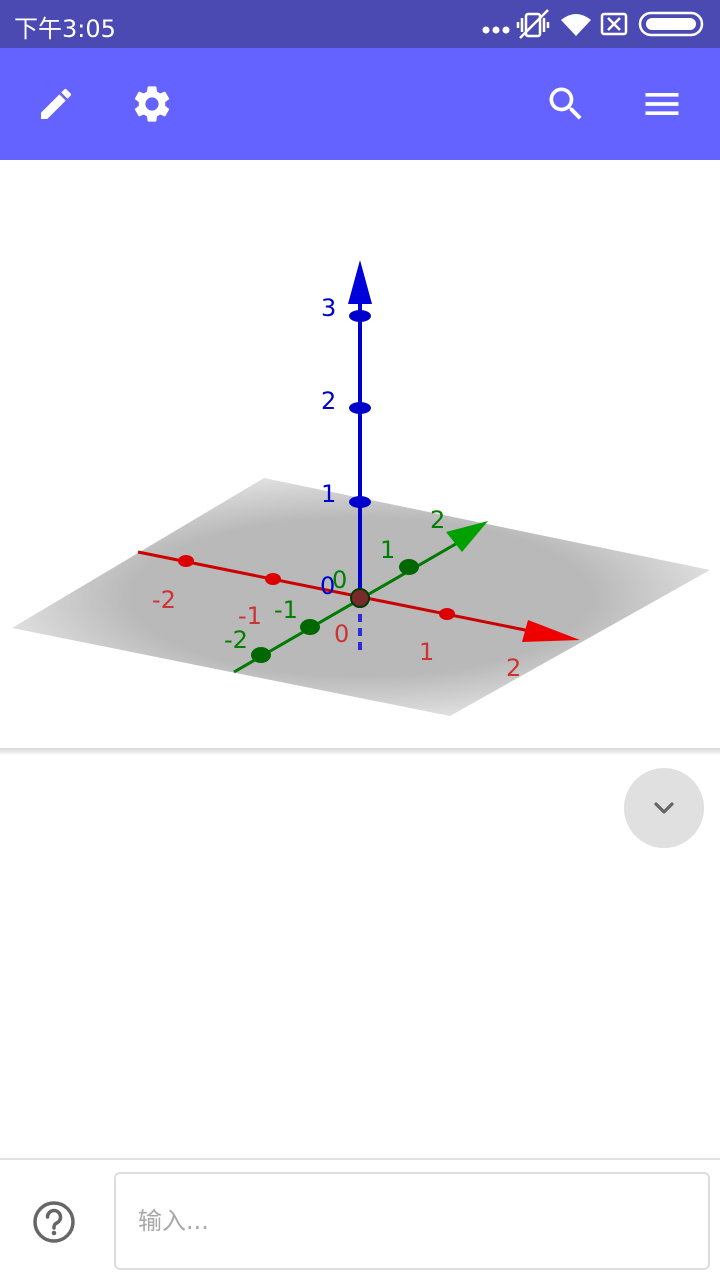  What do you see at coordinates (426, 652) in the screenshot?
I see `x-tick-label: 1` at bounding box center [426, 652].